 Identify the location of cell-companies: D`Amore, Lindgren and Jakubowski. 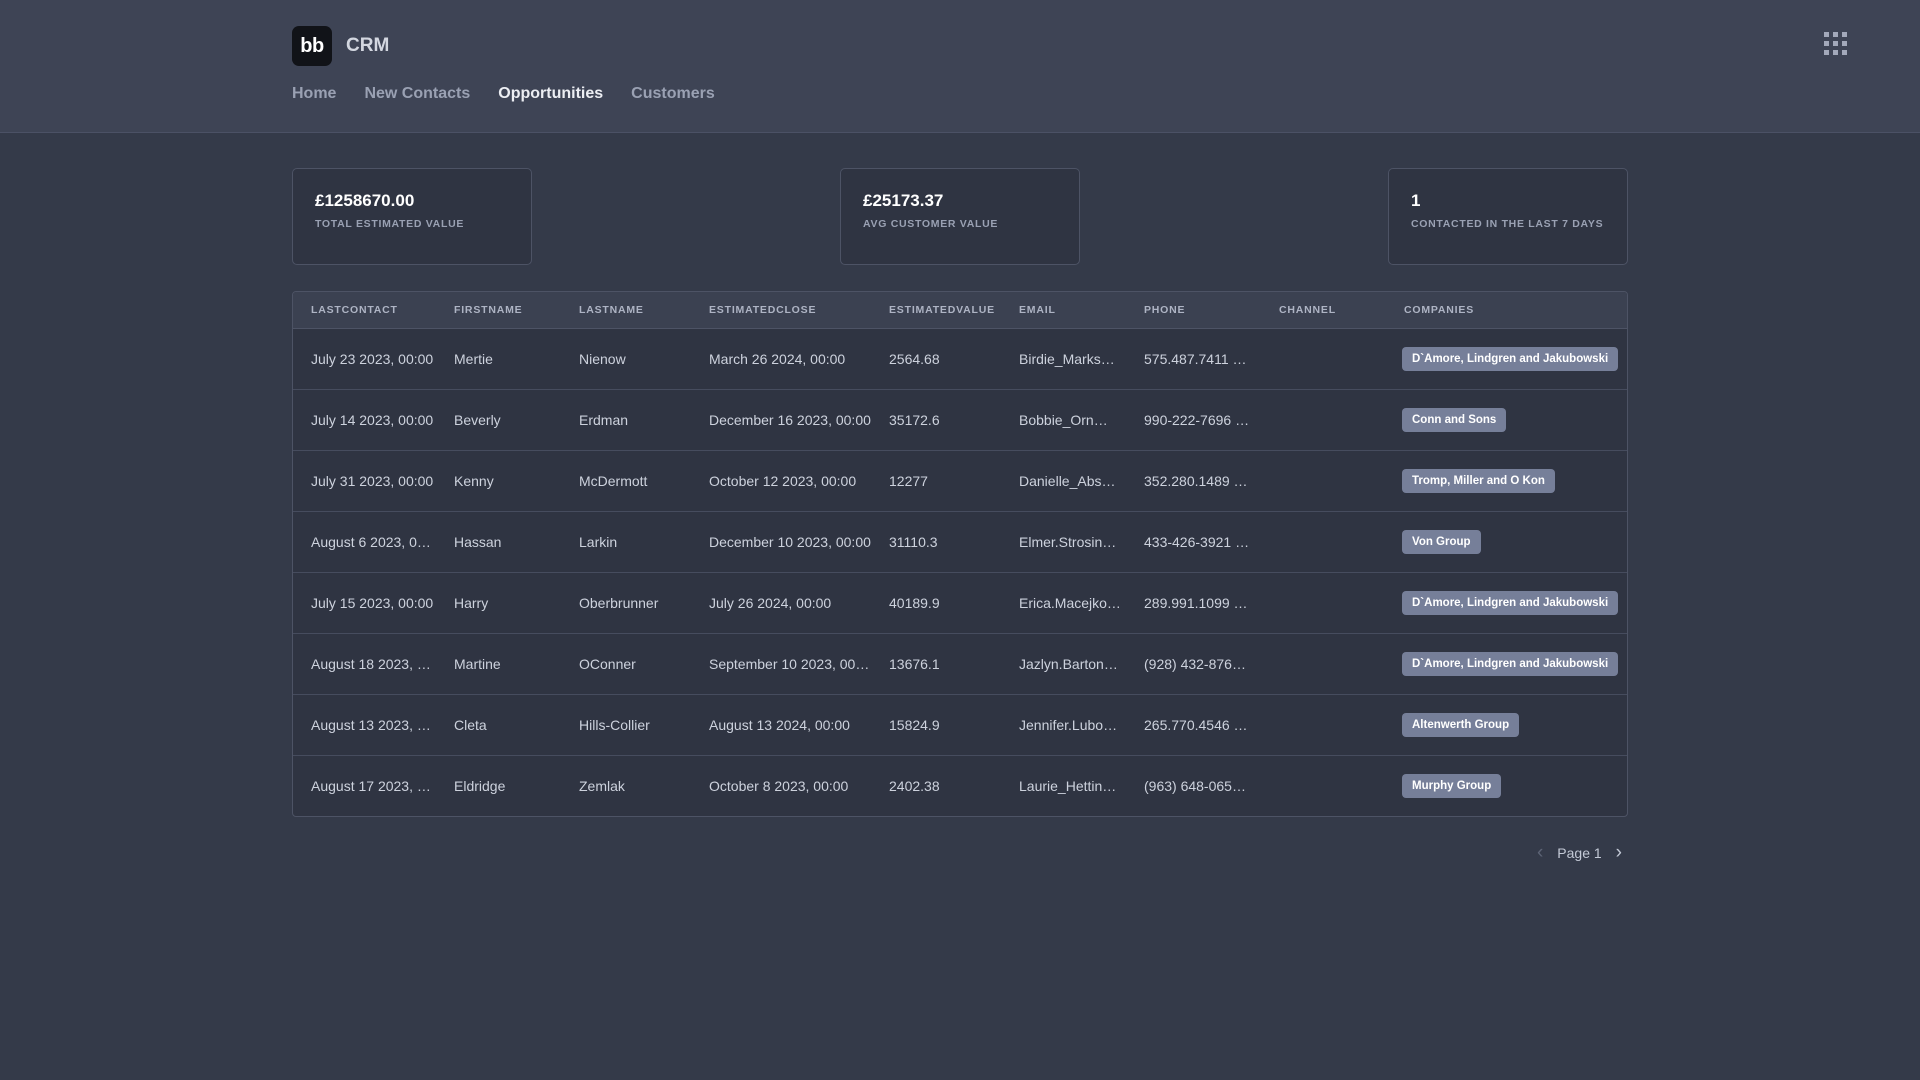
(1506, 664).